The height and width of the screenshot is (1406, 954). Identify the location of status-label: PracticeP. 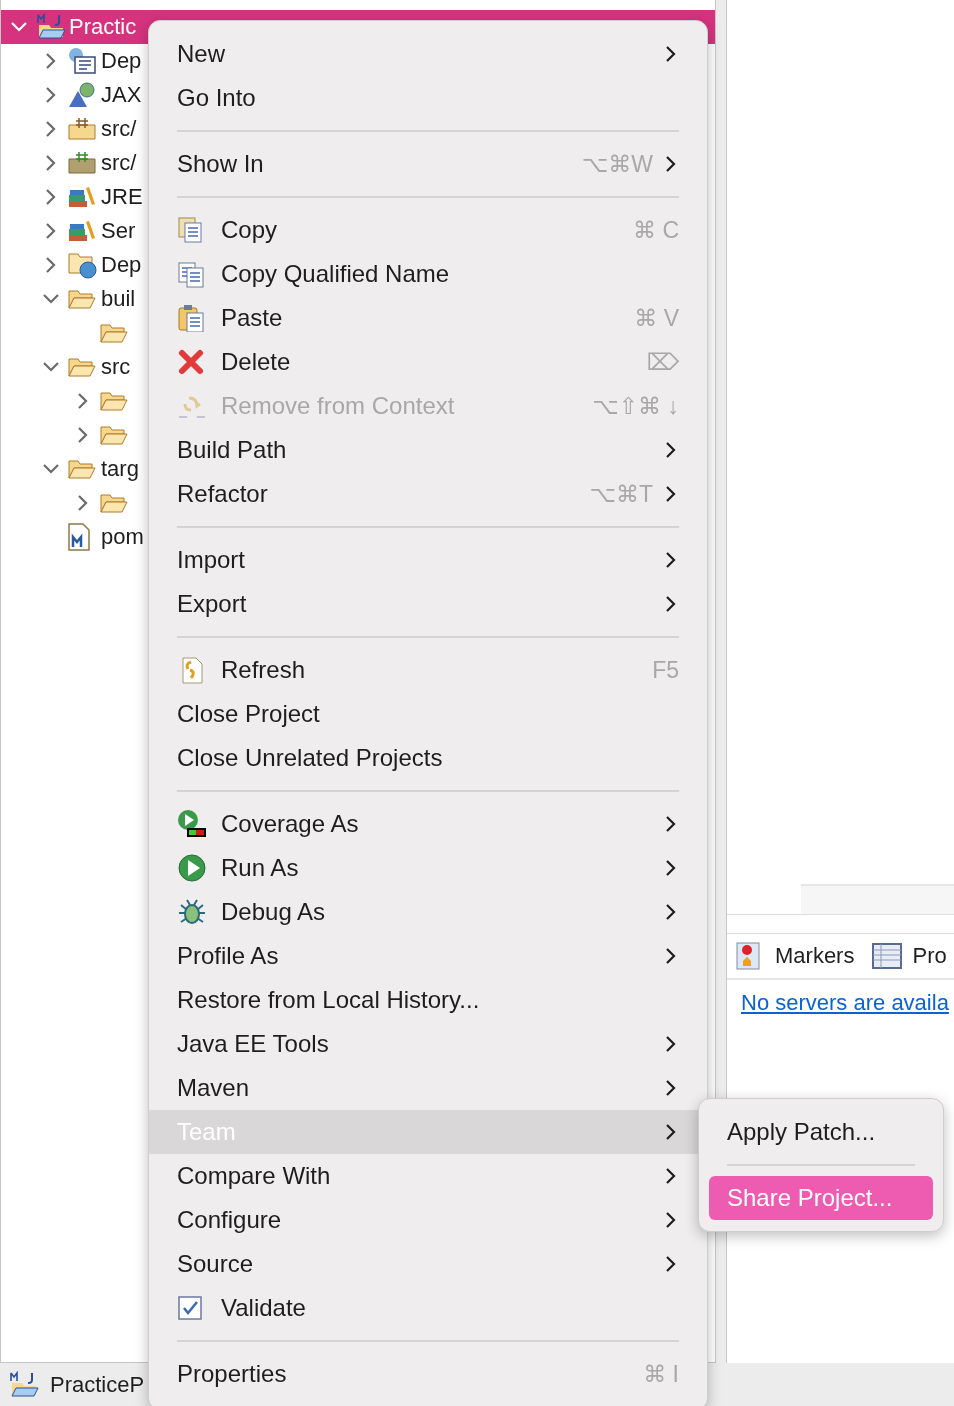
(97, 1384).